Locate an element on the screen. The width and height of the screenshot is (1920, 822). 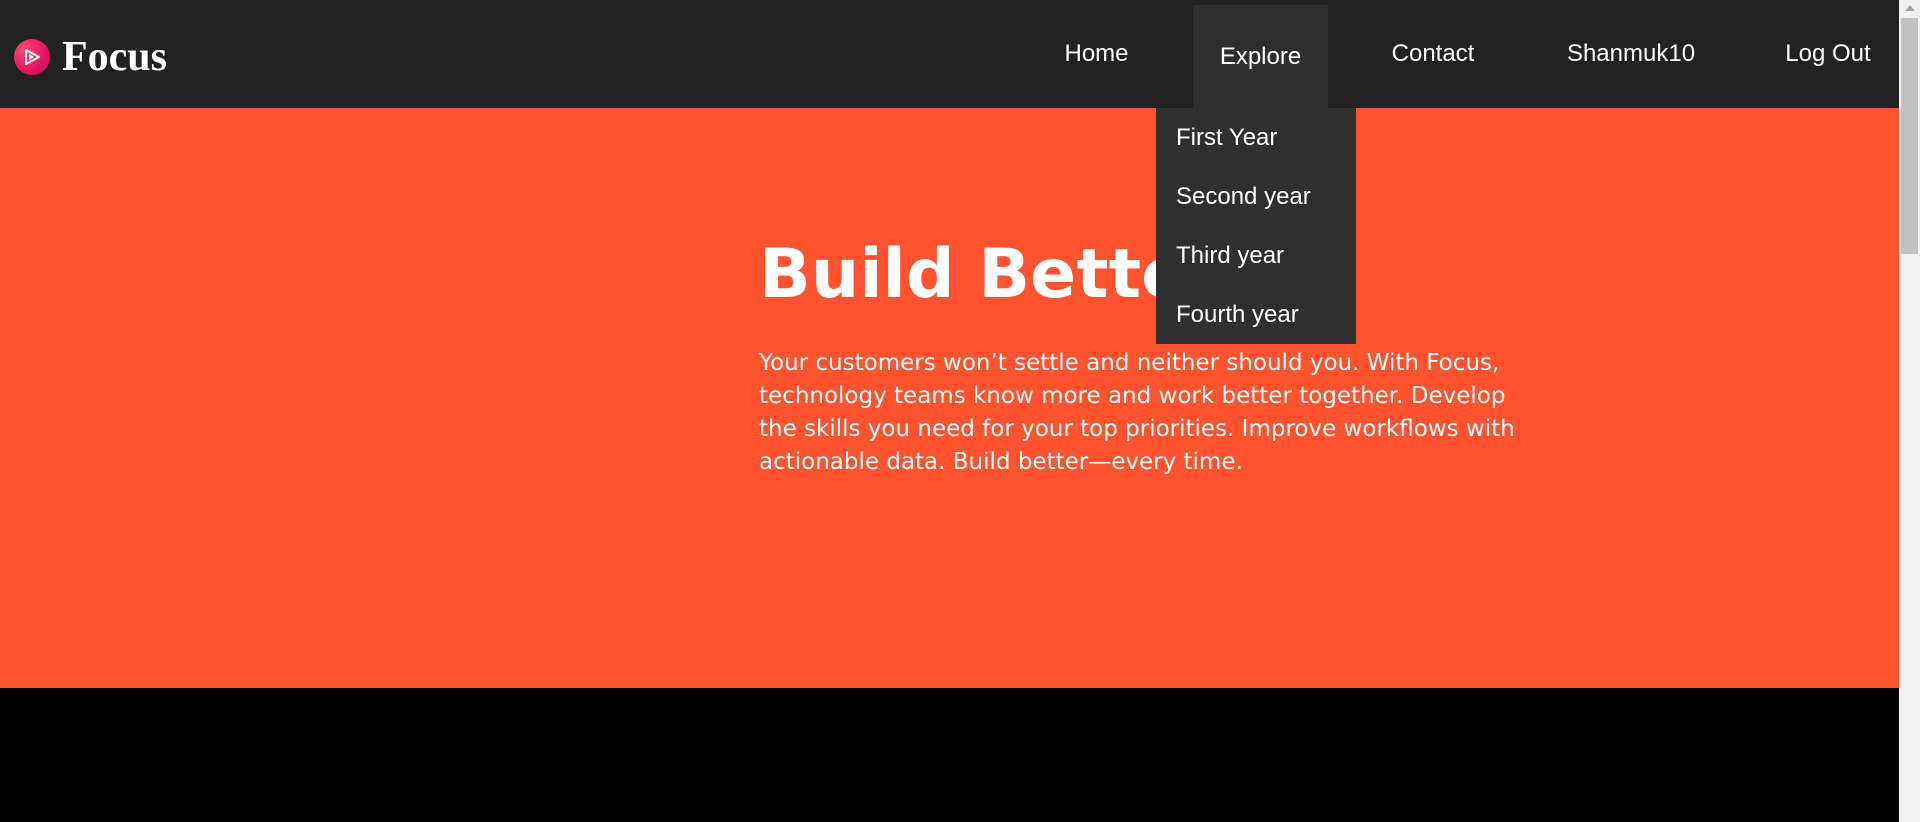
nav-home-link: Home is located at coordinates (1096, 54).